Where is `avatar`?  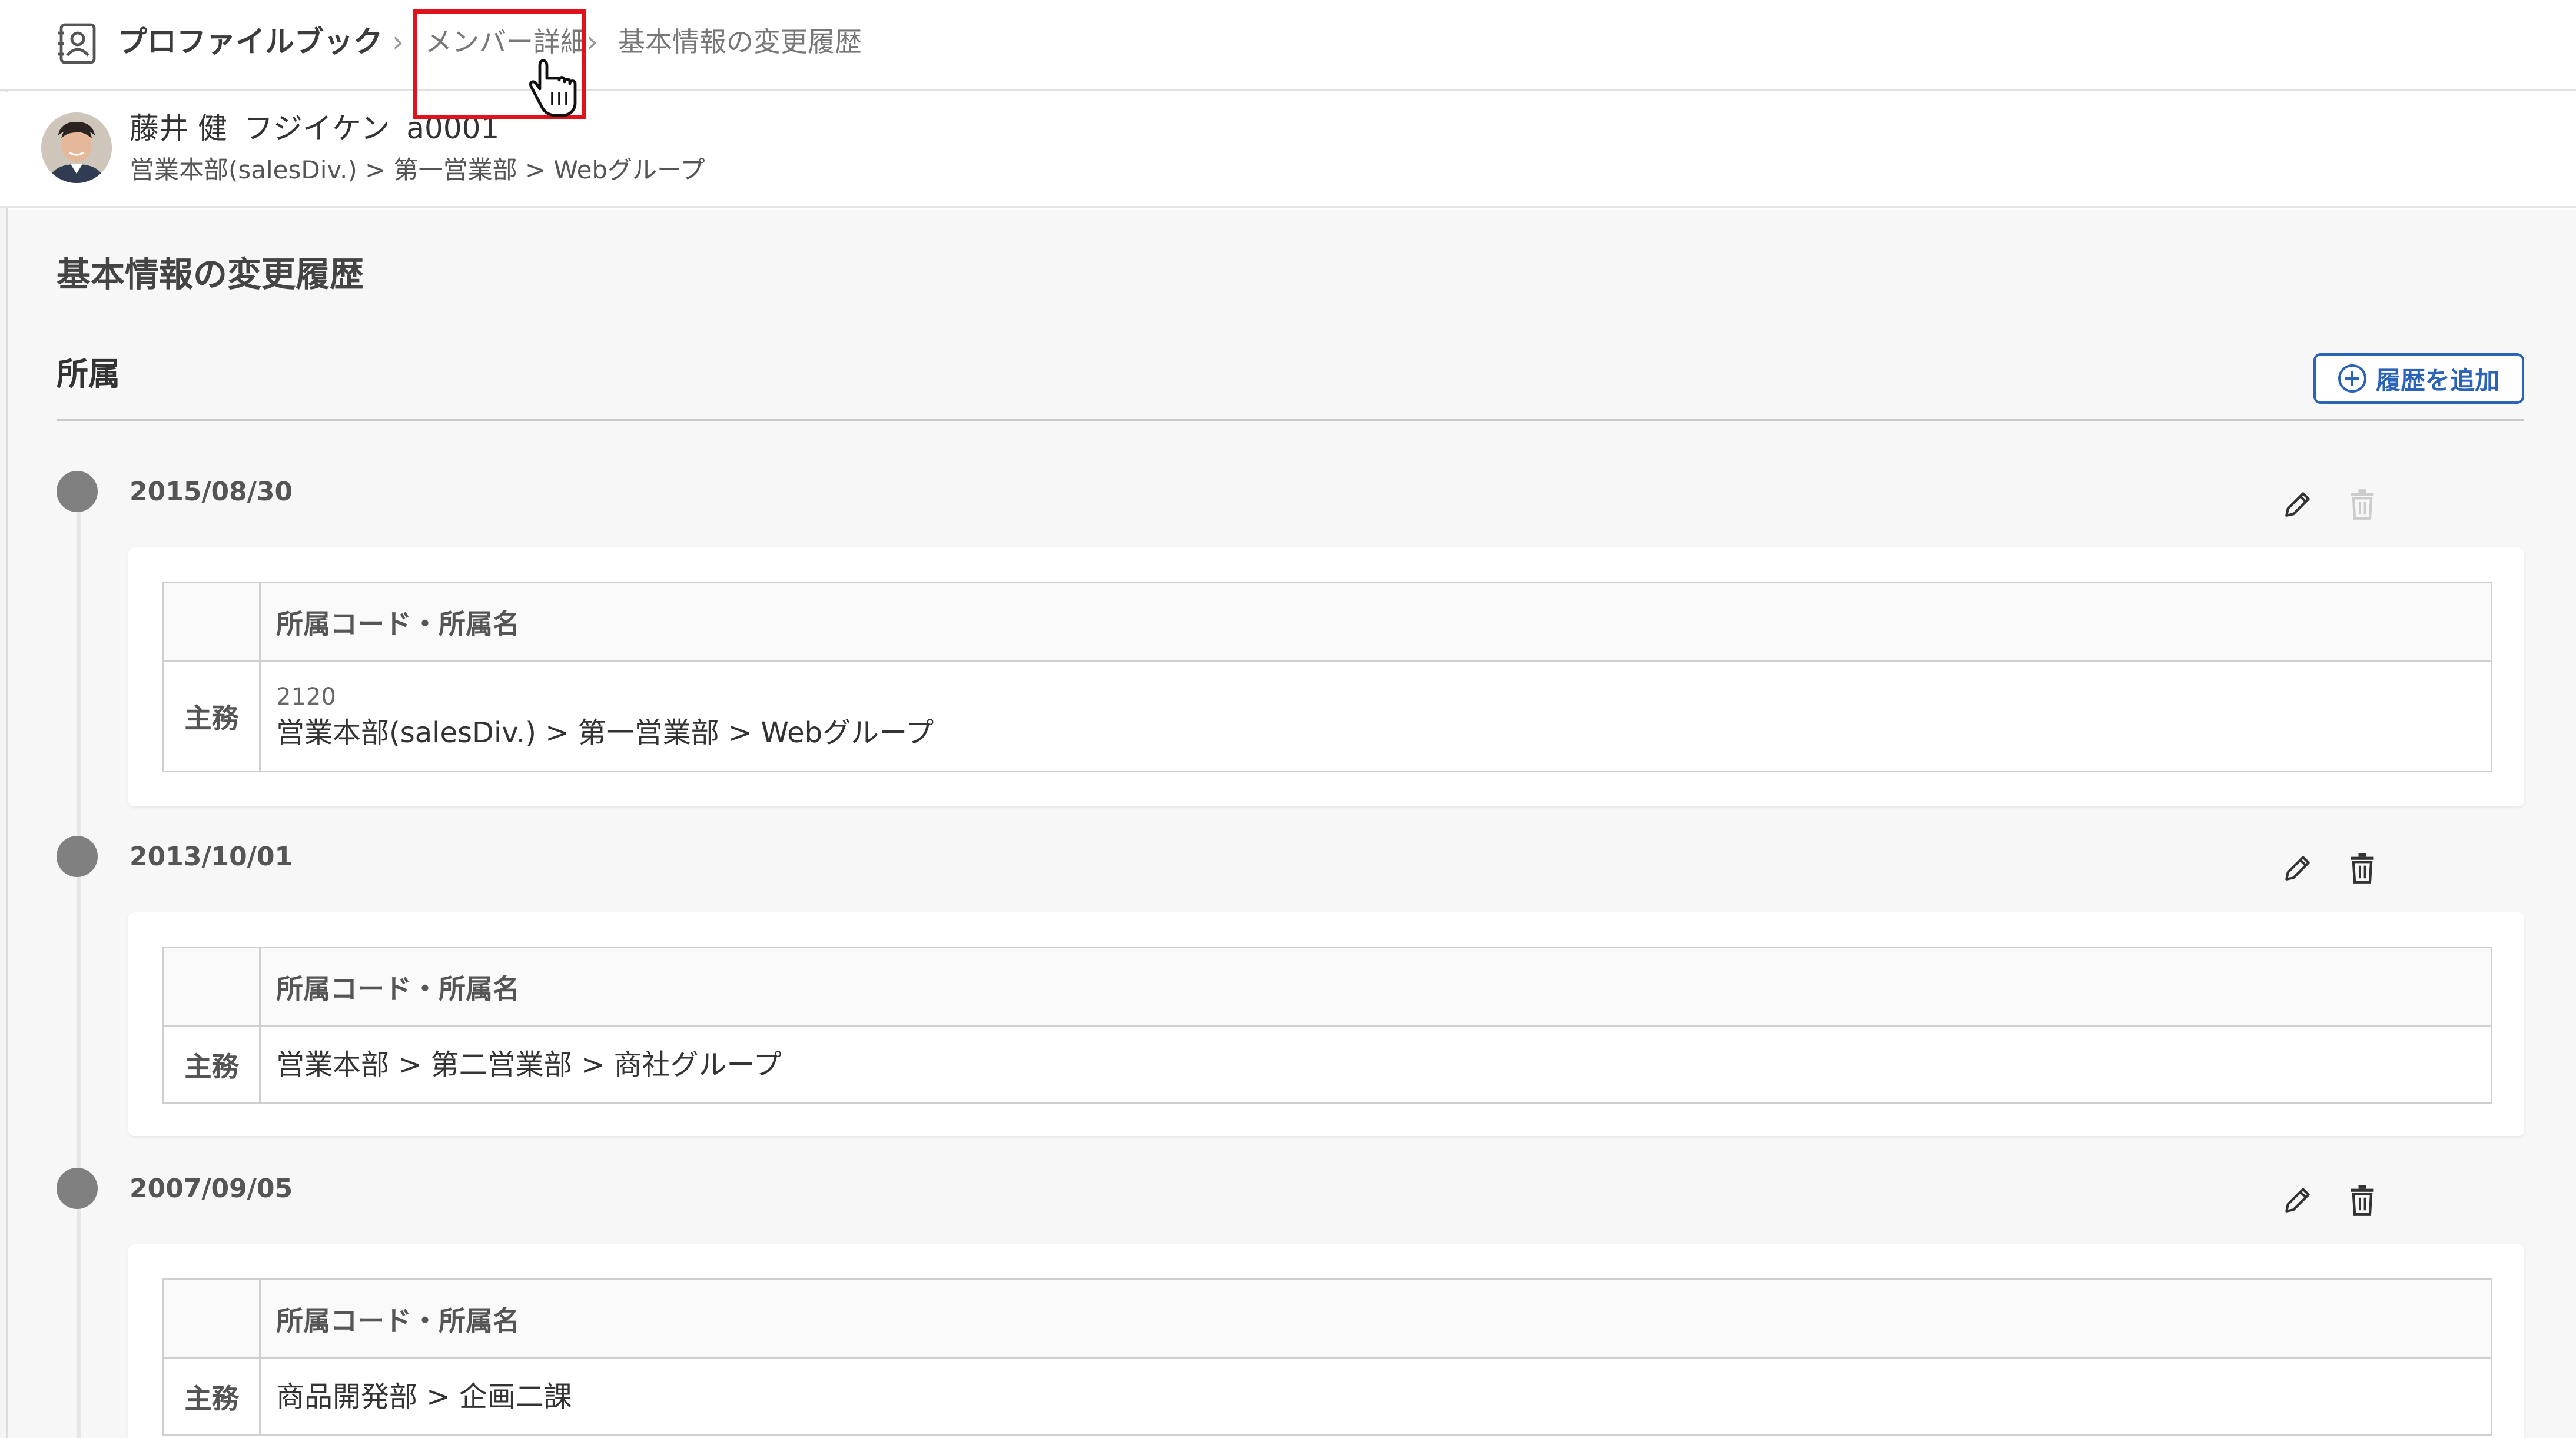 avatar is located at coordinates (76, 148).